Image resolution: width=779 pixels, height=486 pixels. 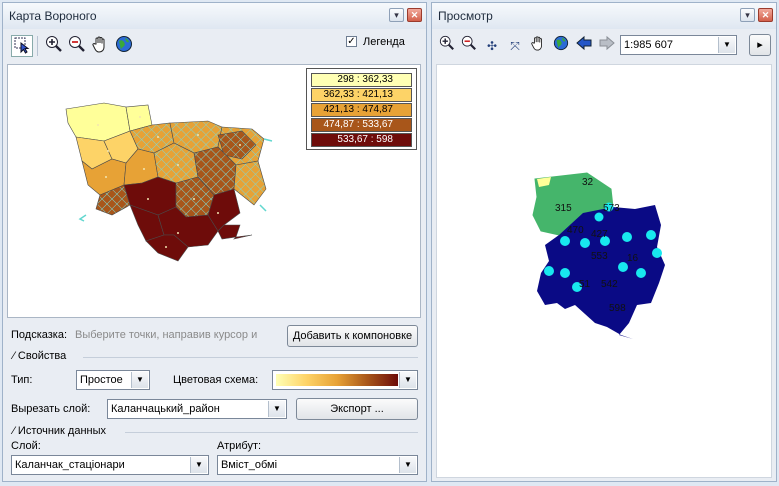 I want to click on cut-layer-label: Вырезать слой:, so click(x=51, y=409).